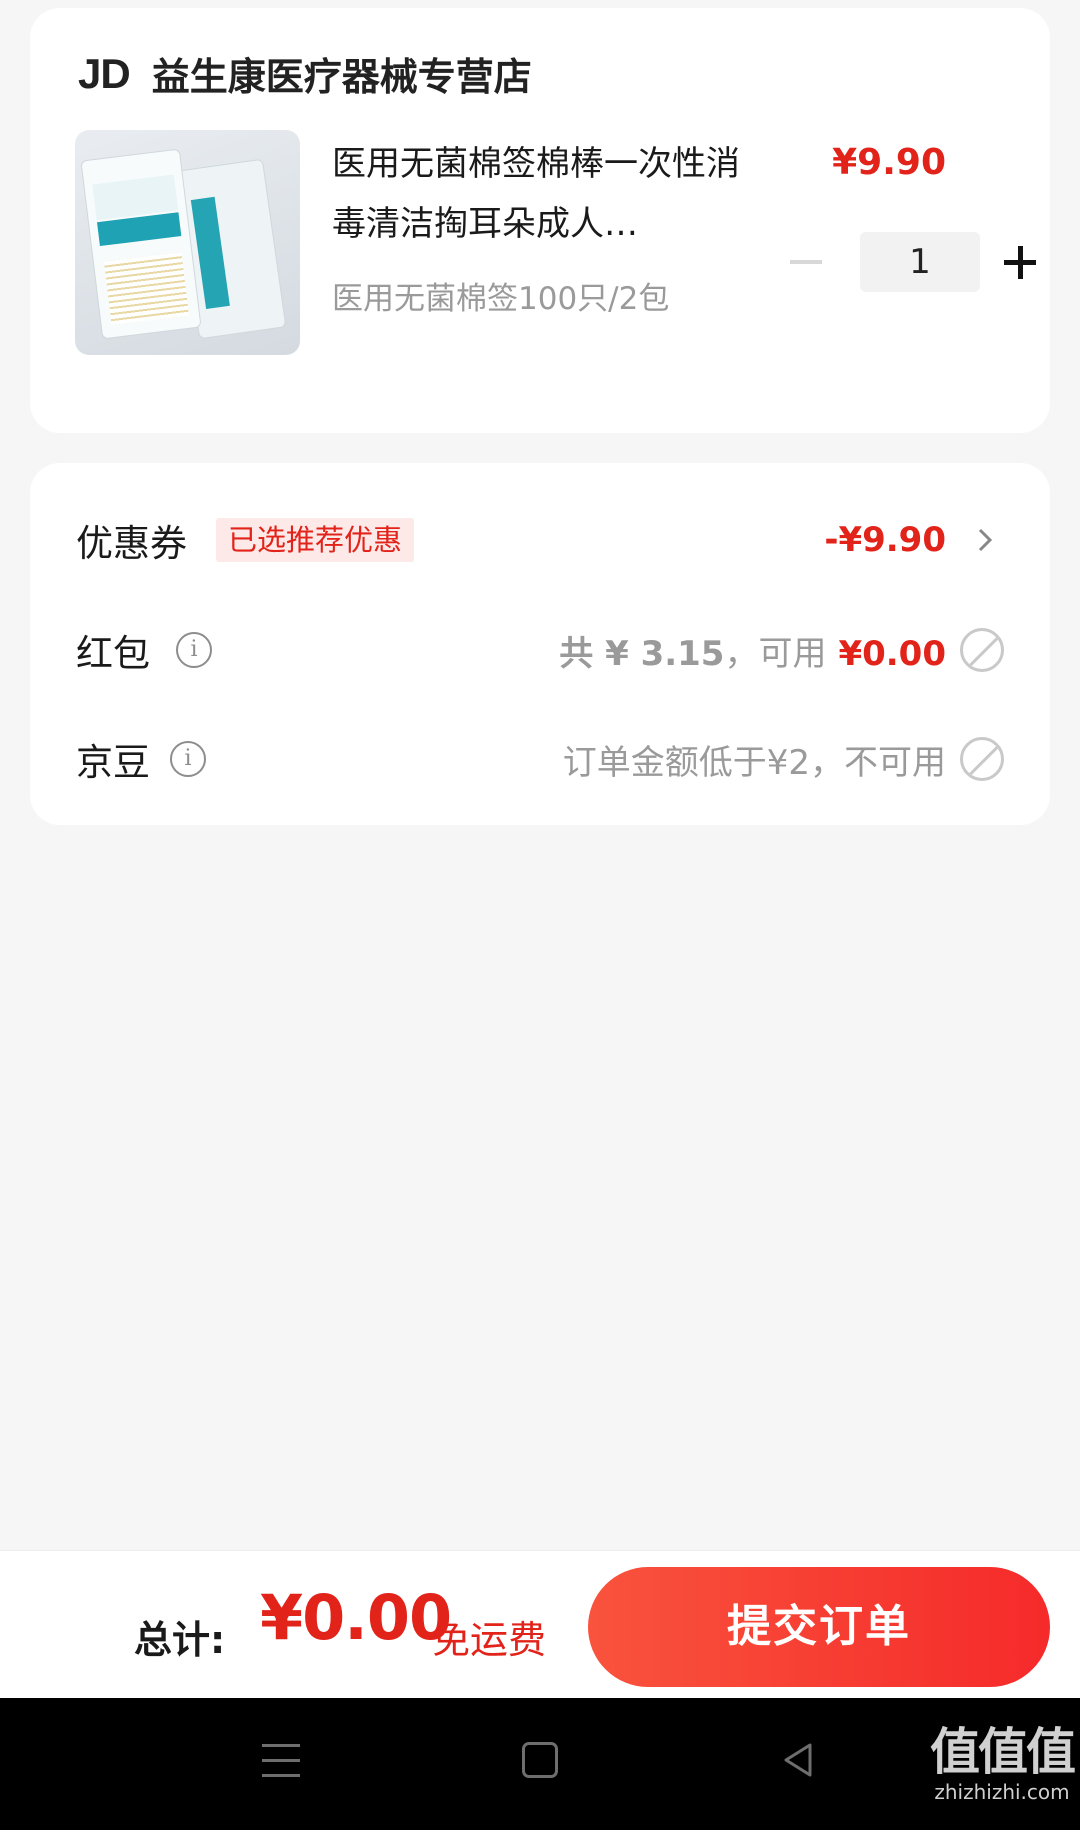  What do you see at coordinates (540, 759) in the screenshot?
I see `jd-beans-row: 京豆 i 订单金额低于¥2，不可用` at bounding box center [540, 759].